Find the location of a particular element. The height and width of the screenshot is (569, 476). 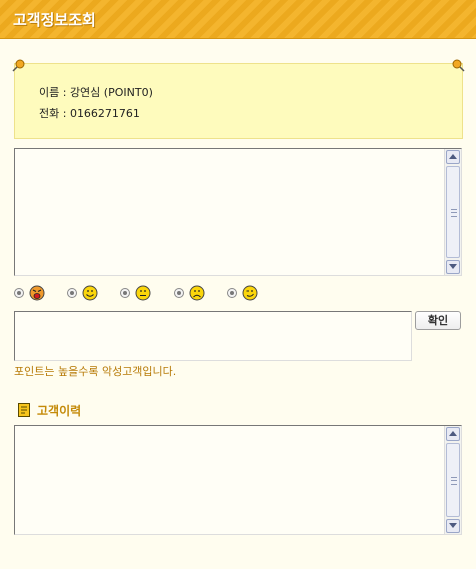

wink-face-icon is located at coordinates (250, 293).